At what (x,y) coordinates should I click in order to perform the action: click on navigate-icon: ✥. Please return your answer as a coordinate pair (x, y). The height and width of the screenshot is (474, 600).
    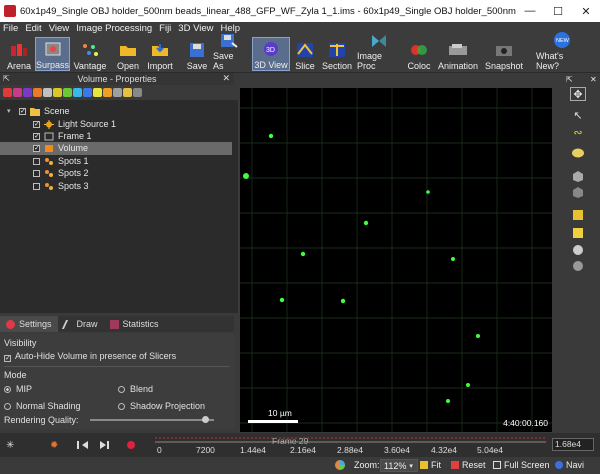
    Looking at the image, I should click on (578, 94).